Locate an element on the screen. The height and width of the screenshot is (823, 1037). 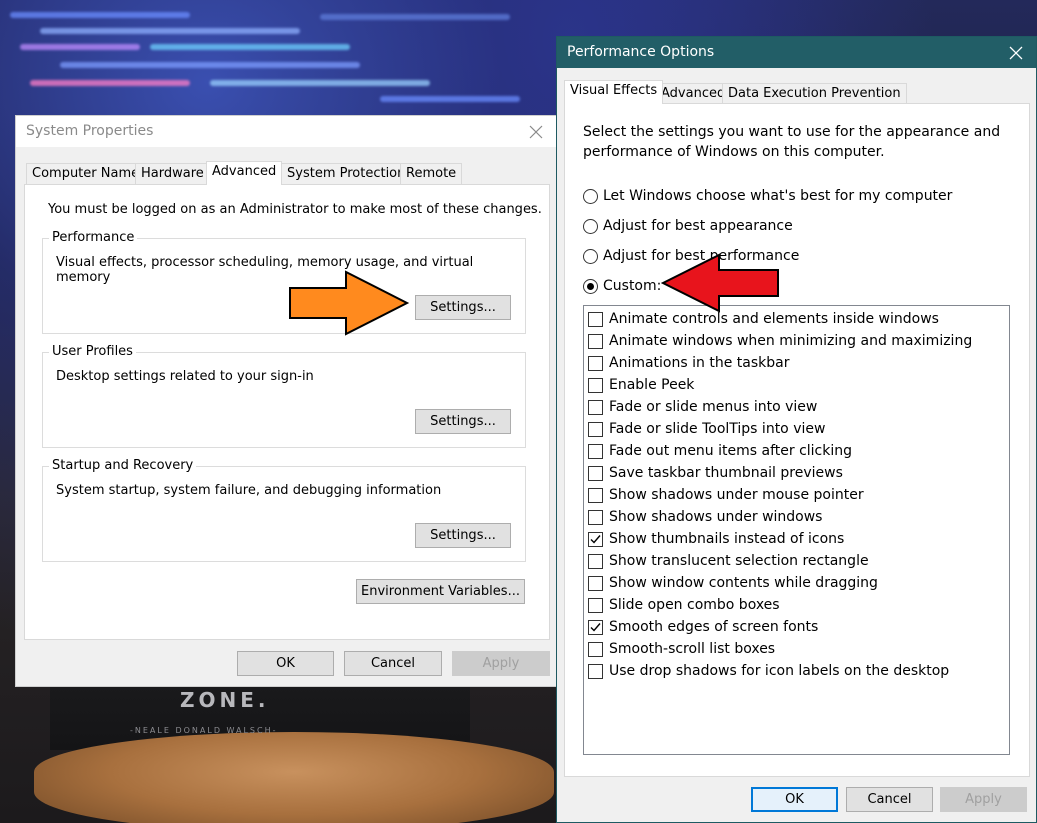
tab-data-execution-prevention: Data Execution Prevention is located at coordinates (814, 93).